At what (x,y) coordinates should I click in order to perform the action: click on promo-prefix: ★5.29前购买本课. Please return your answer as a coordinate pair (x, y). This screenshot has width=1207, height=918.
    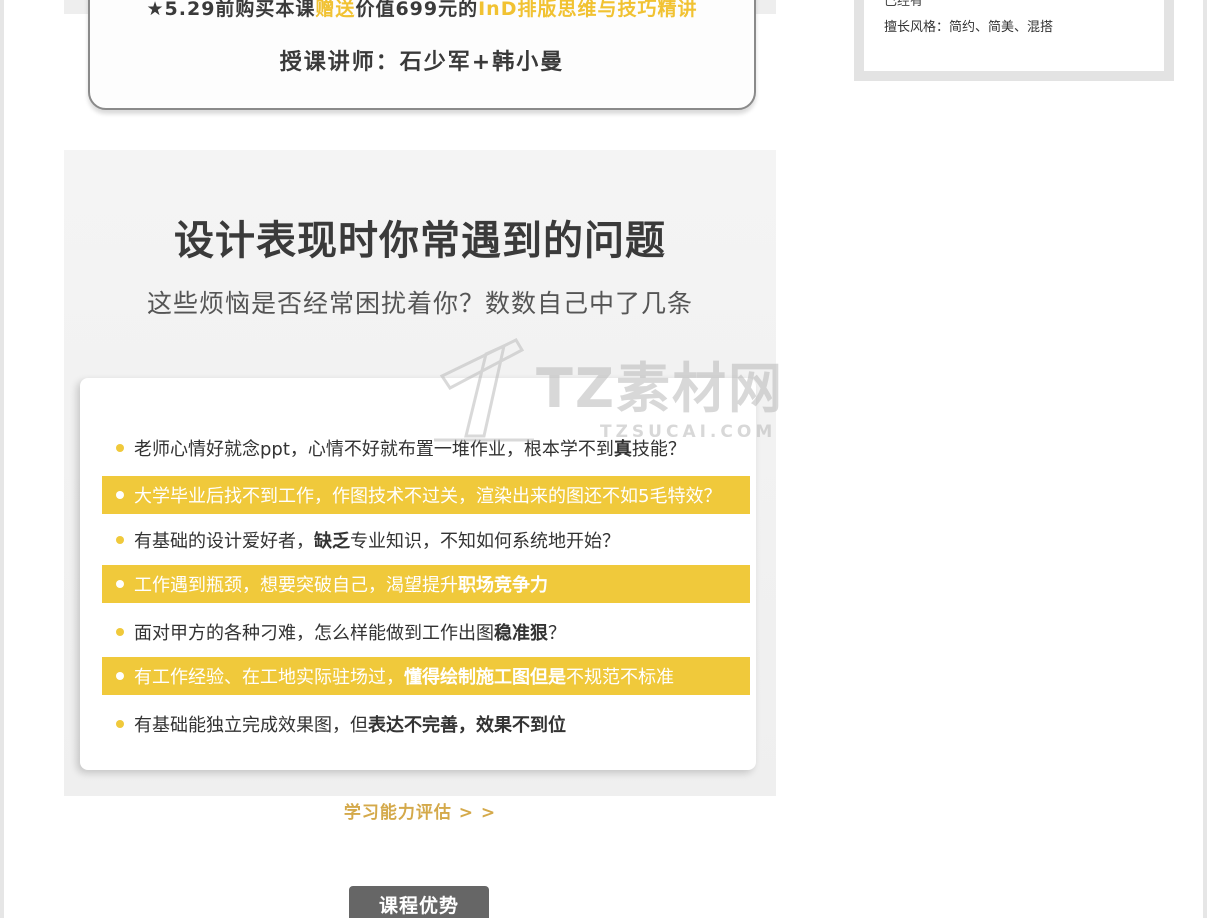
    Looking at the image, I should click on (231, 10).